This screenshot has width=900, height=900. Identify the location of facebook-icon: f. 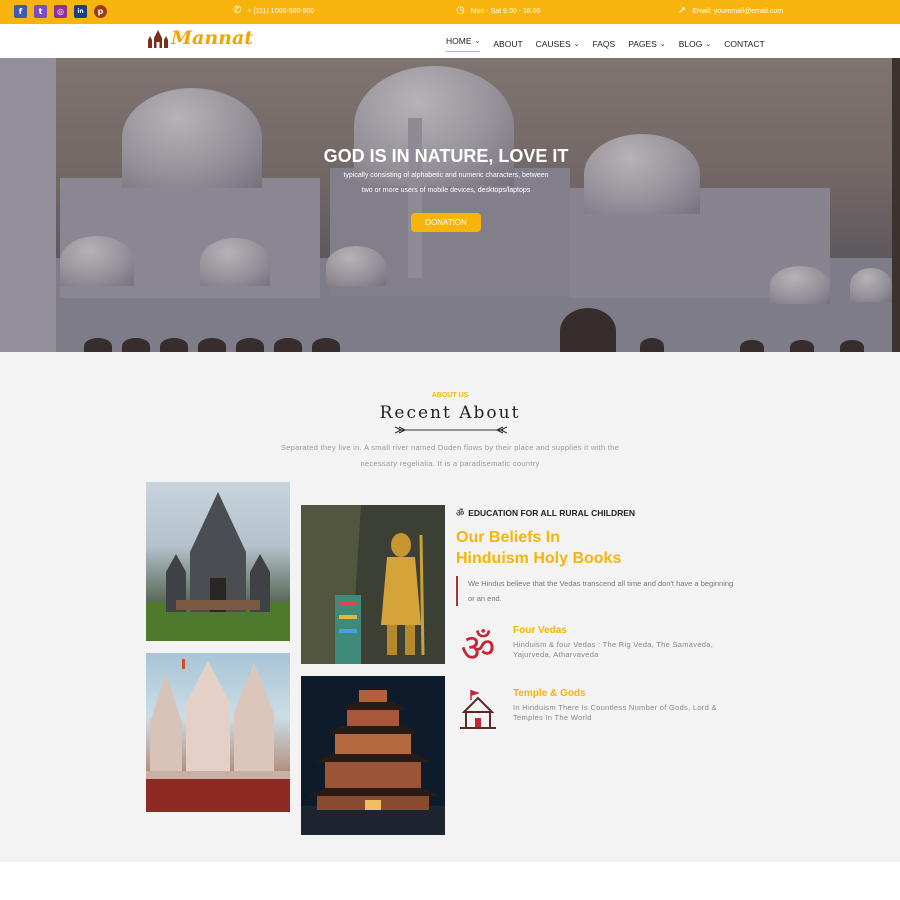
(20, 11).